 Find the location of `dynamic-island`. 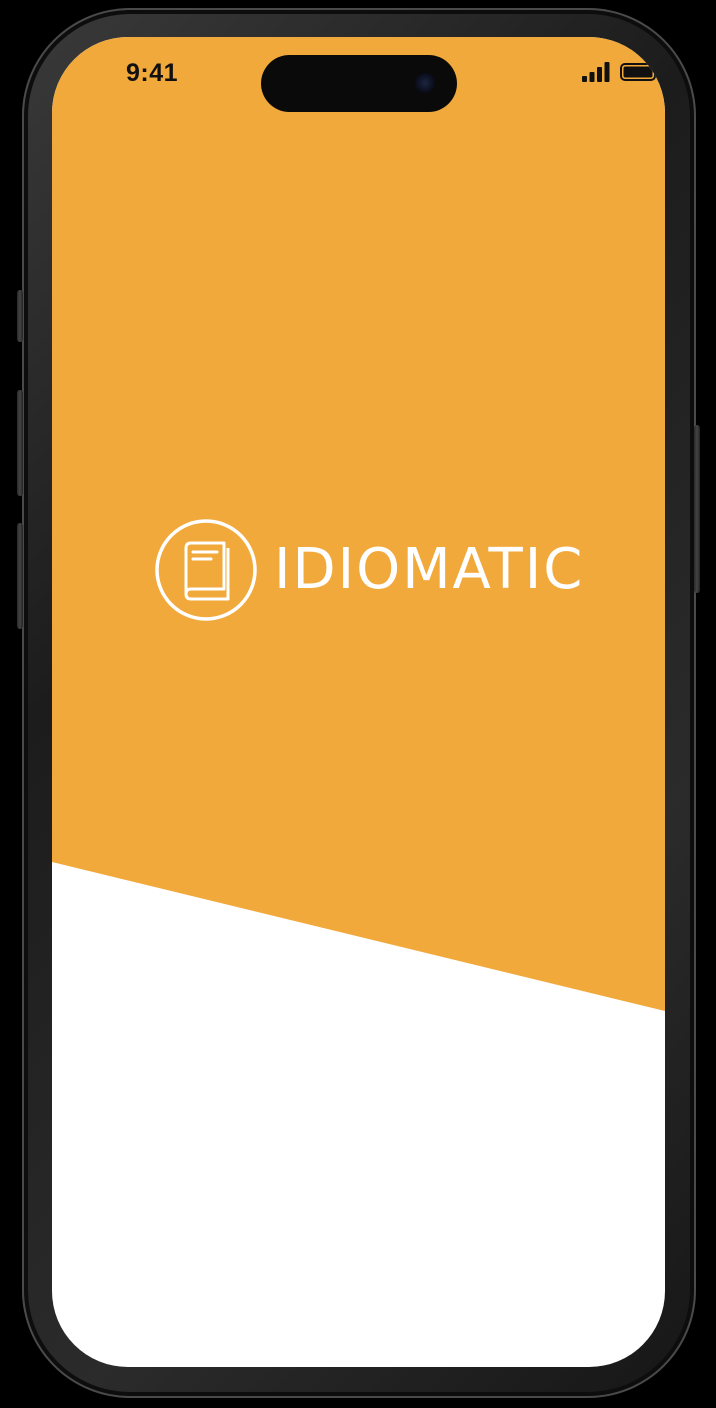

dynamic-island is located at coordinates (359, 83).